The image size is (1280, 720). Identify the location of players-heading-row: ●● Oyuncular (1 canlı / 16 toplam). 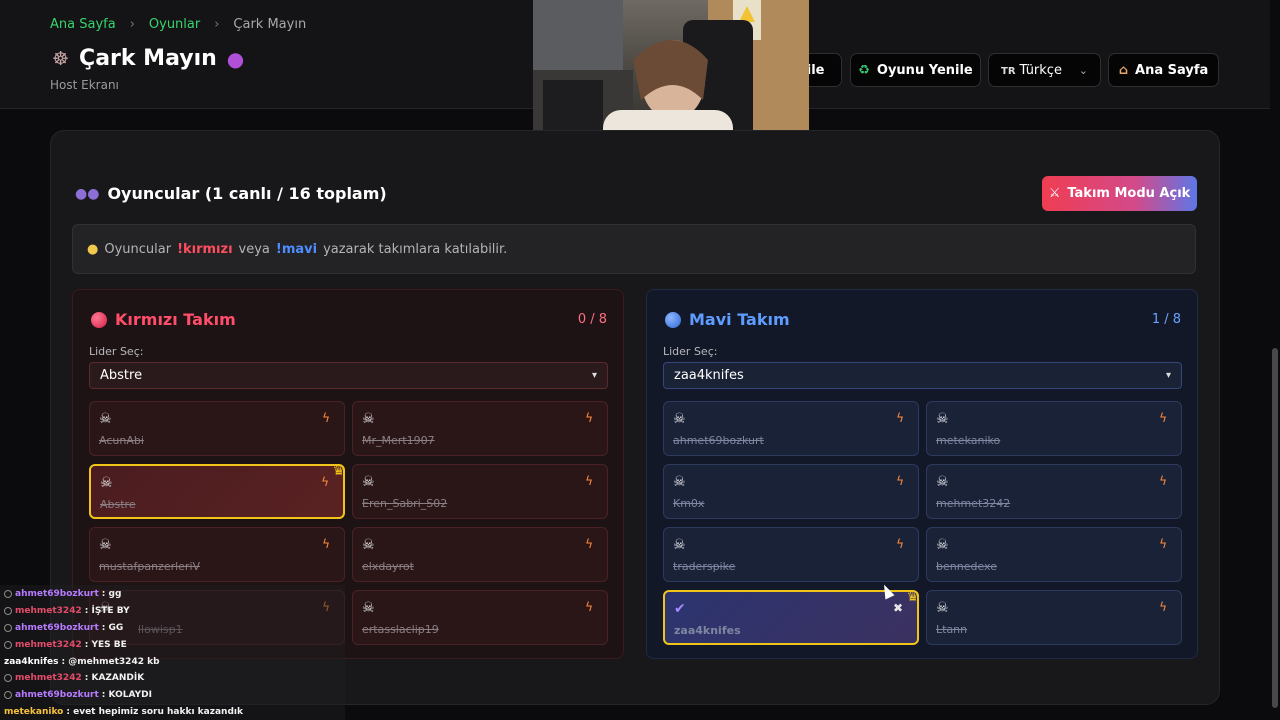
(231, 193).